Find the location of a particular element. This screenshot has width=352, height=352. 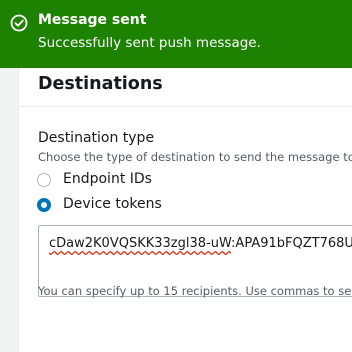

radio-button-checked is located at coordinates (44, 205).